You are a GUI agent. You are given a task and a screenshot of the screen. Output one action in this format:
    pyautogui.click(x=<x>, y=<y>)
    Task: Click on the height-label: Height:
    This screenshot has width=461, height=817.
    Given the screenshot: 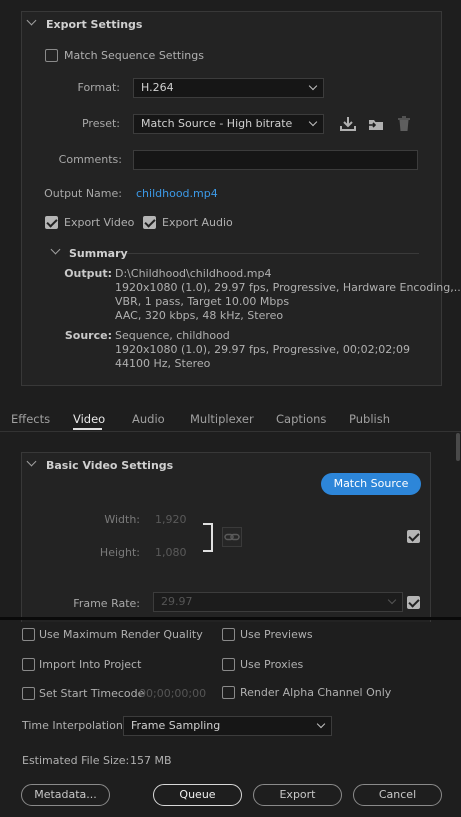 What is the action you would take?
    pyautogui.click(x=119, y=552)
    